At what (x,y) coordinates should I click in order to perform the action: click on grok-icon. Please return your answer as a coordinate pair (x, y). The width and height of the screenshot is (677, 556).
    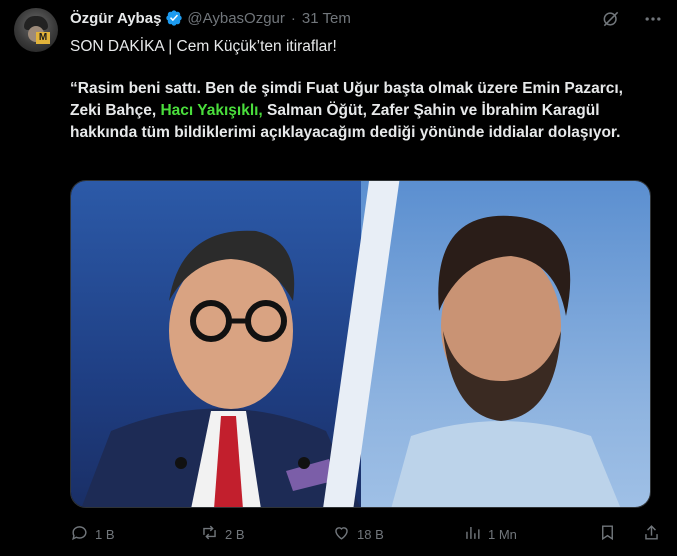
    Looking at the image, I should click on (611, 19).